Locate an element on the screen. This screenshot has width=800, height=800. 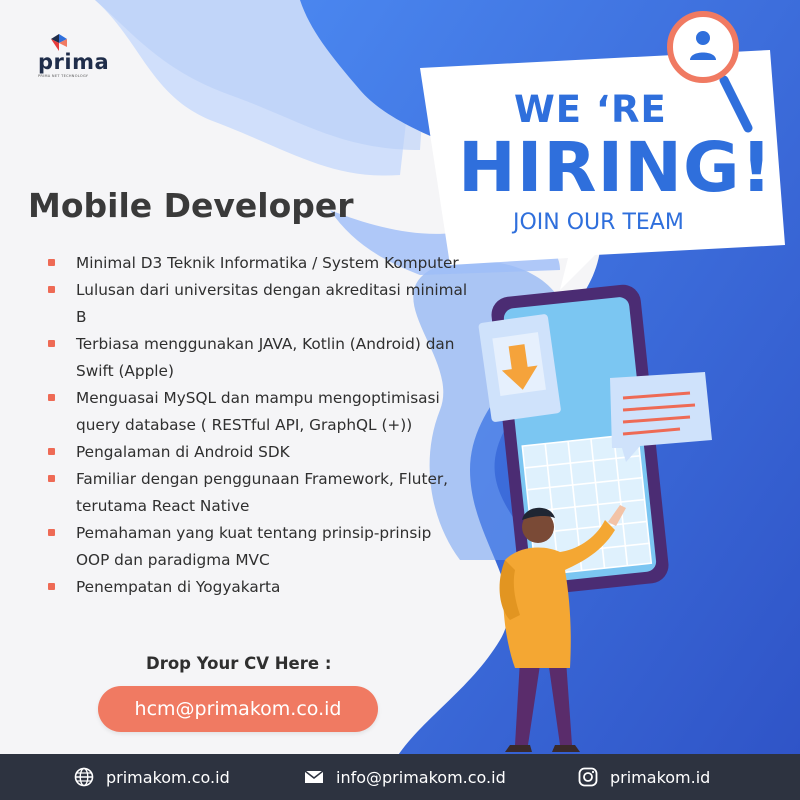
footer-email-link: info@primakom.co.id is located at coordinates (405, 777).